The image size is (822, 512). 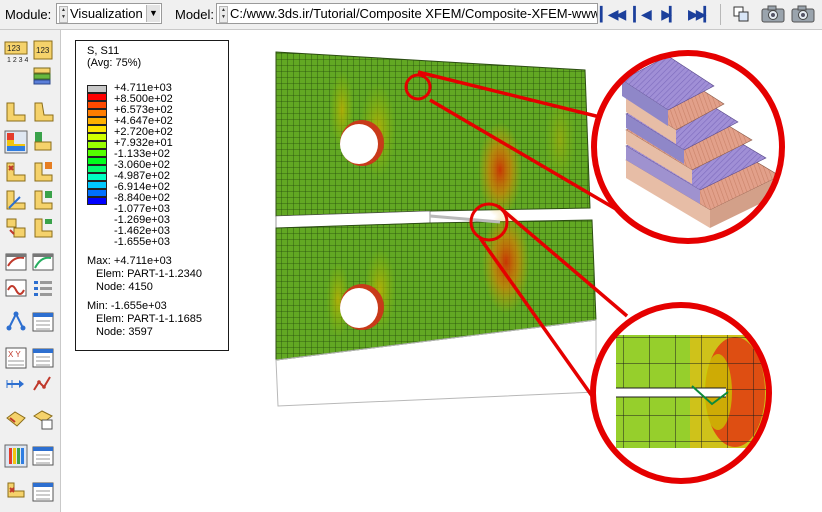 I want to click on hole-lower, so click(x=362, y=307).